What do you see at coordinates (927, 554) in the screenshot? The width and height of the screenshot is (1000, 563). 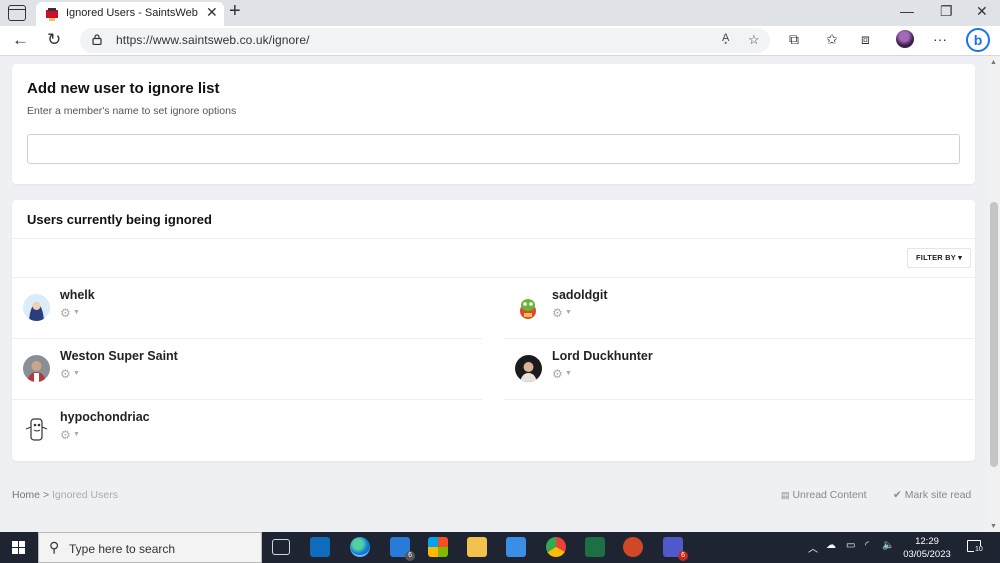 I see `clock-date: 03/05/2023` at bounding box center [927, 554].